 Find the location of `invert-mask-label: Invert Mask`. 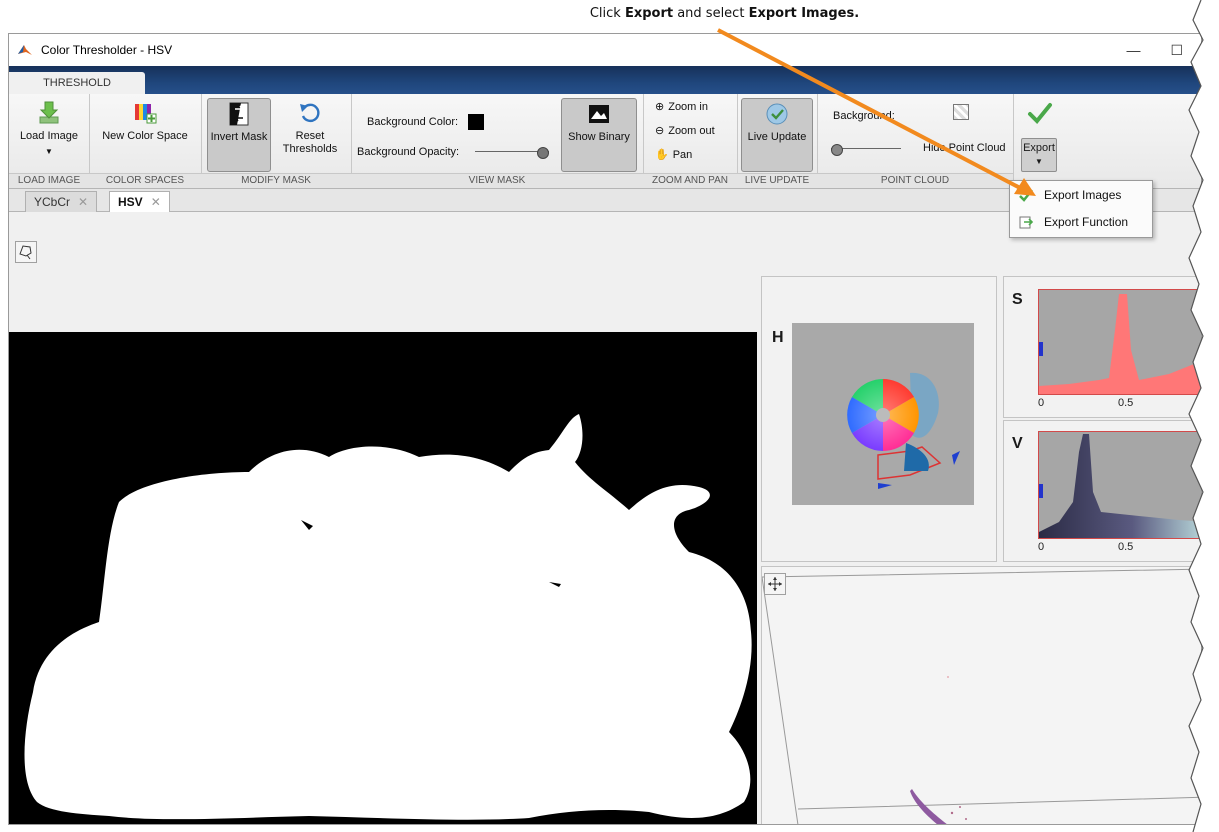

invert-mask-label: Invert Mask is located at coordinates (239, 137).